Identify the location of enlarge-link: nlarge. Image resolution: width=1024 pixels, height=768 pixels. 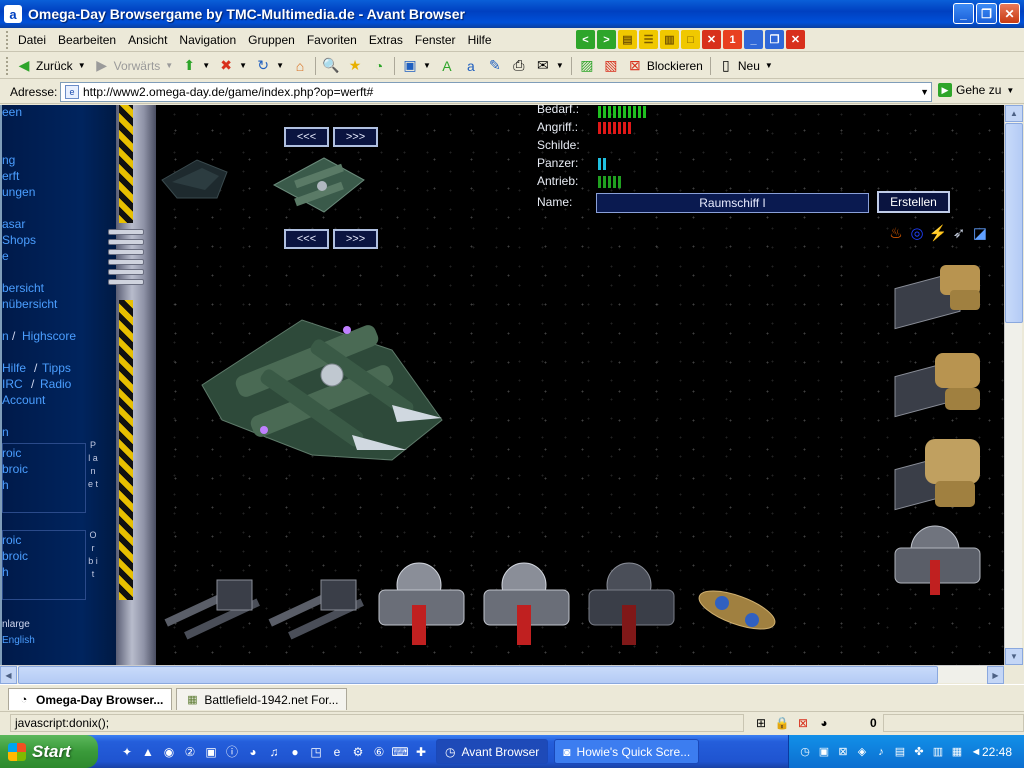
(16, 624).